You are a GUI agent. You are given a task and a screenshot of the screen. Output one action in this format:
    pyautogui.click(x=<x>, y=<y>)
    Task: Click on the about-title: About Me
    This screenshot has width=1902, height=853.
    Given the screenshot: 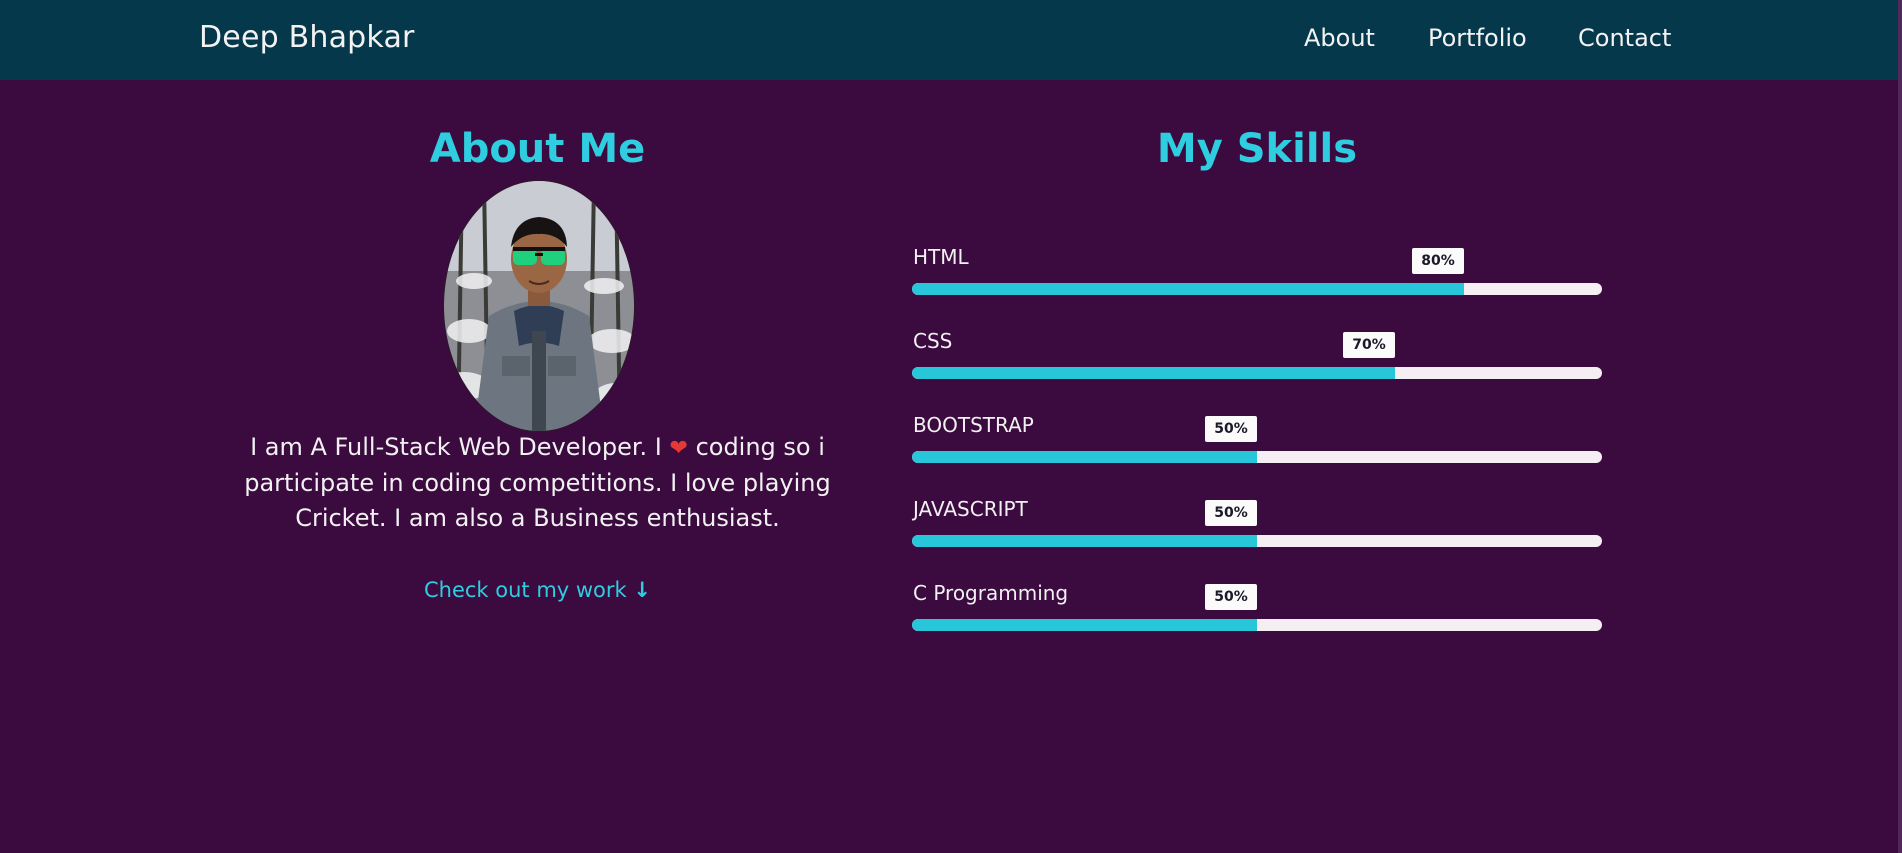 What is the action you would take?
    pyautogui.click(x=537, y=149)
    